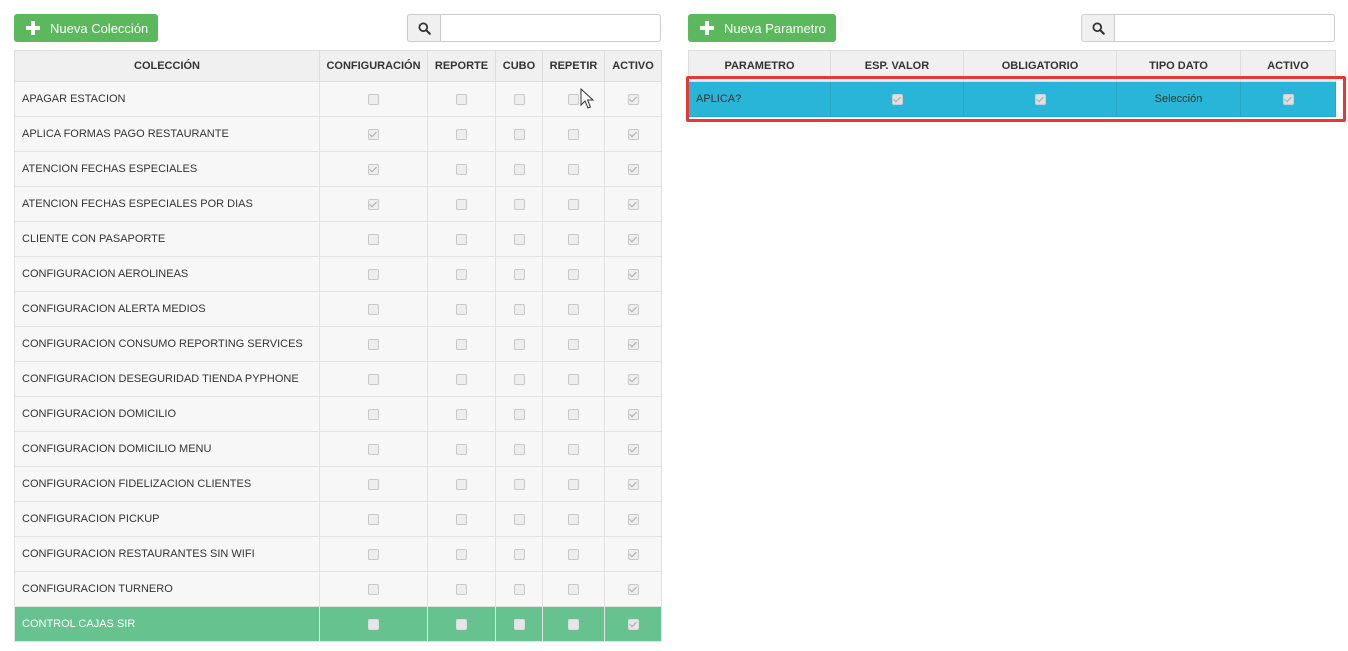 The width and height of the screenshot is (1348, 651). I want to click on table-row: CONFIGURACION AEROLINEAS, so click(338, 274).